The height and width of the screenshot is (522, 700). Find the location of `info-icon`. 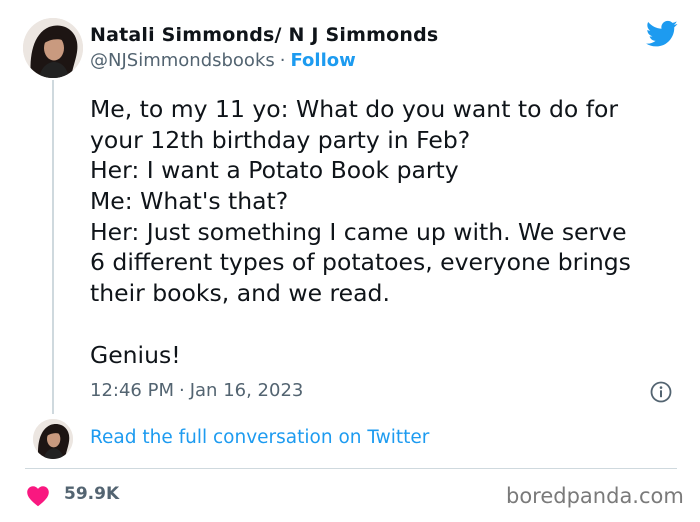

info-icon is located at coordinates (661, 392).